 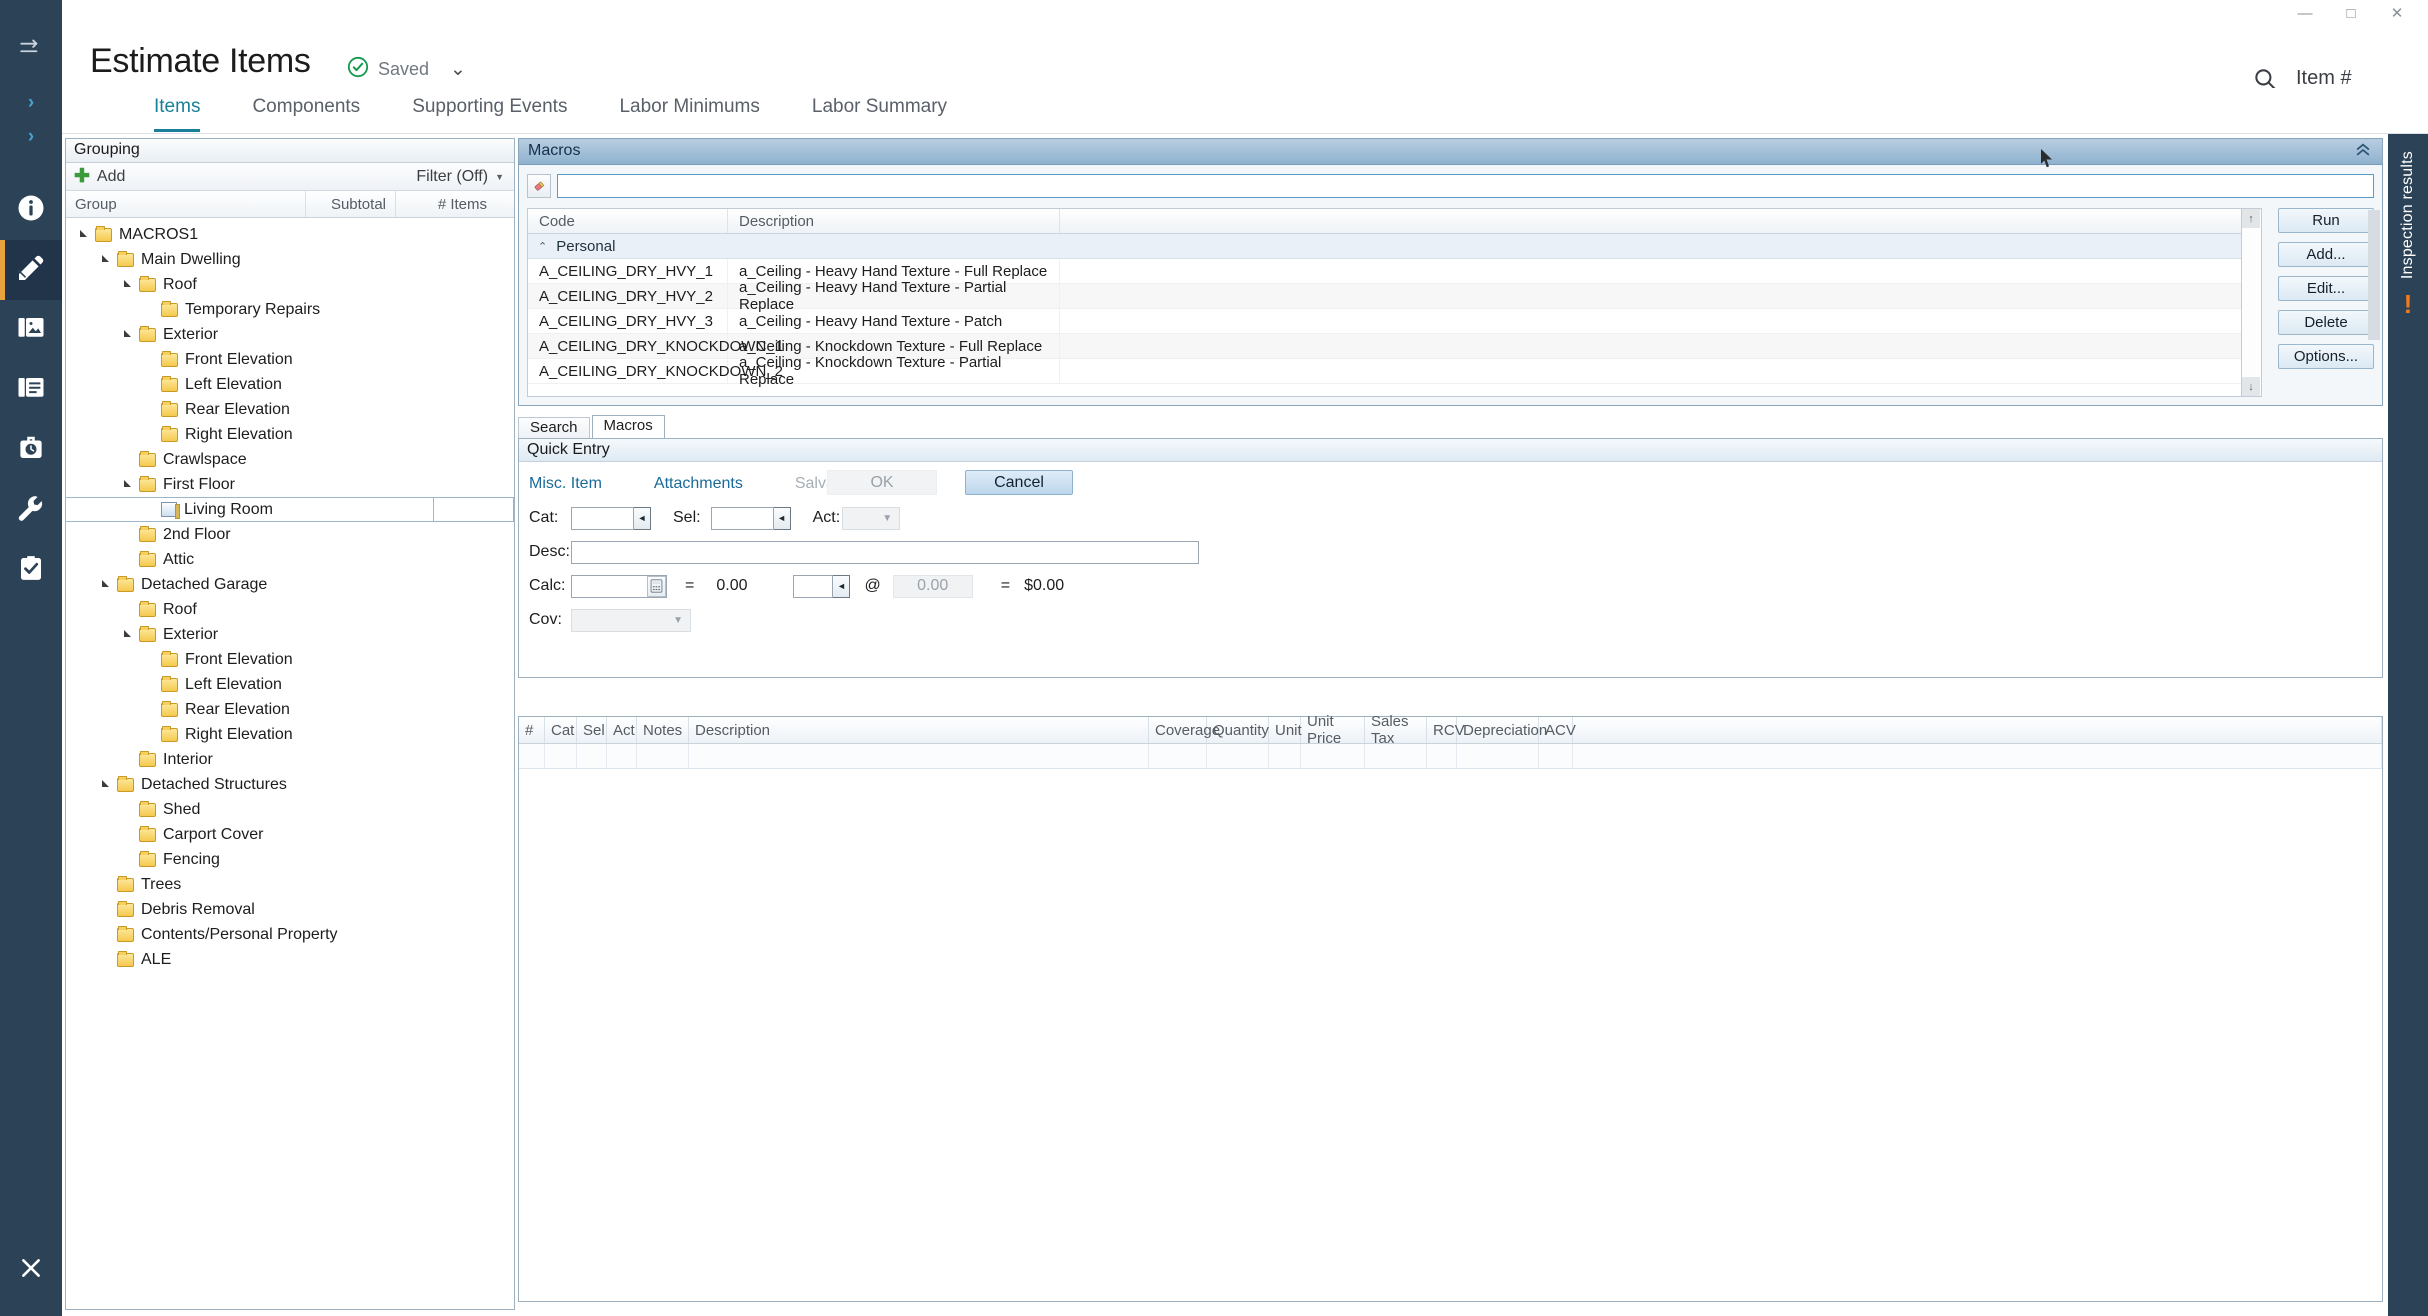 I want to click on column-header-unit: Unit, so click(x=1285, y=730).